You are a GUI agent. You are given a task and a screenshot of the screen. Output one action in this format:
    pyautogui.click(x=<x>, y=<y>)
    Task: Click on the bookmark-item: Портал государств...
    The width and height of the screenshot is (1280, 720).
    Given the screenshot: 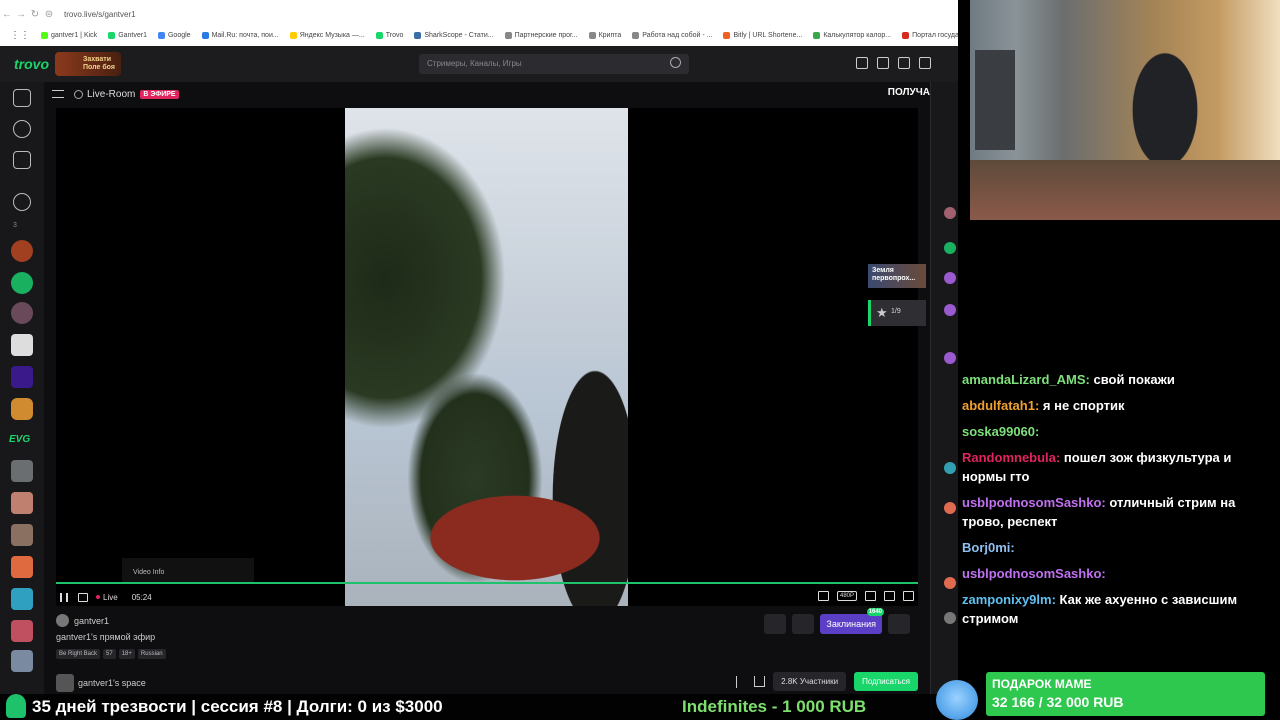 What is the action you would take?
    pyautogui.click(x=930, y=35)
    